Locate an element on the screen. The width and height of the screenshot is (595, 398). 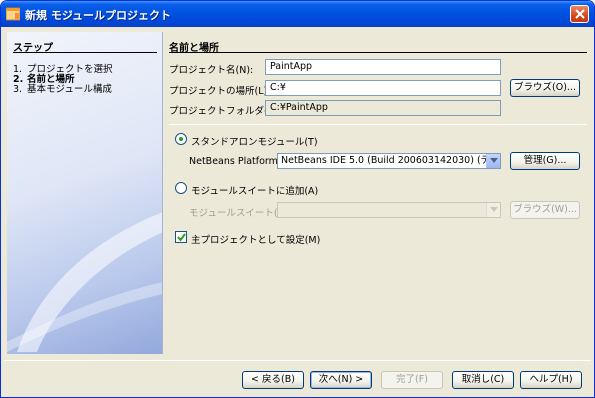
step-label: 基本モジュール構成 is located at coordinates (69, 89).